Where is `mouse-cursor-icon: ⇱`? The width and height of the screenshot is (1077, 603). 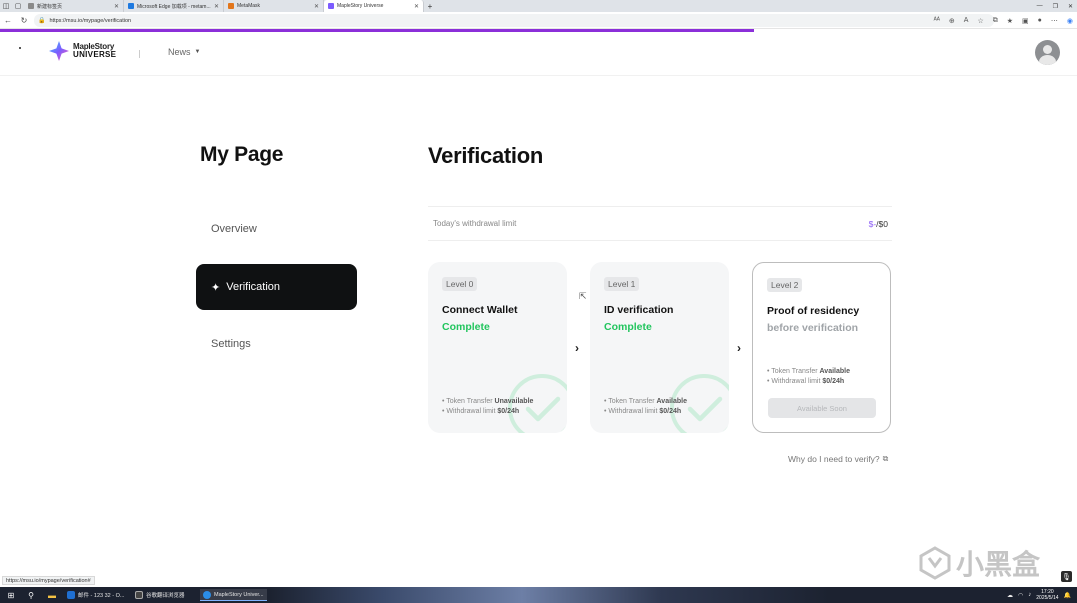 mouse-cursor-icon: ⇱ is located at coordinates (583, 296).